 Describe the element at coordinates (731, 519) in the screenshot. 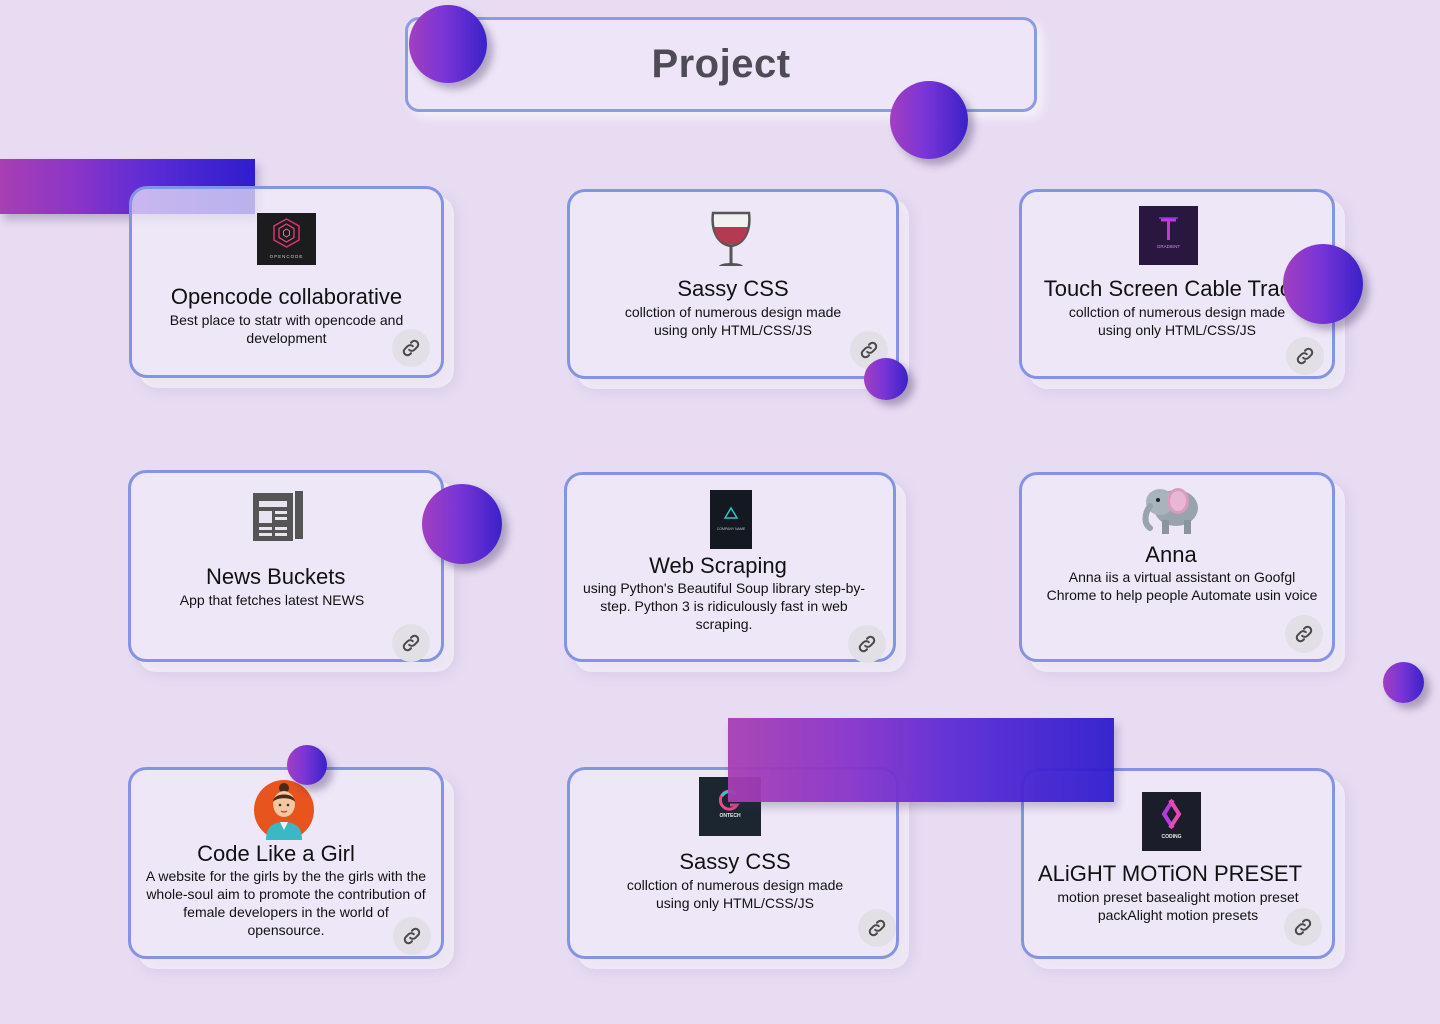

I see `company-logo: COMPANY NAME` at that location.